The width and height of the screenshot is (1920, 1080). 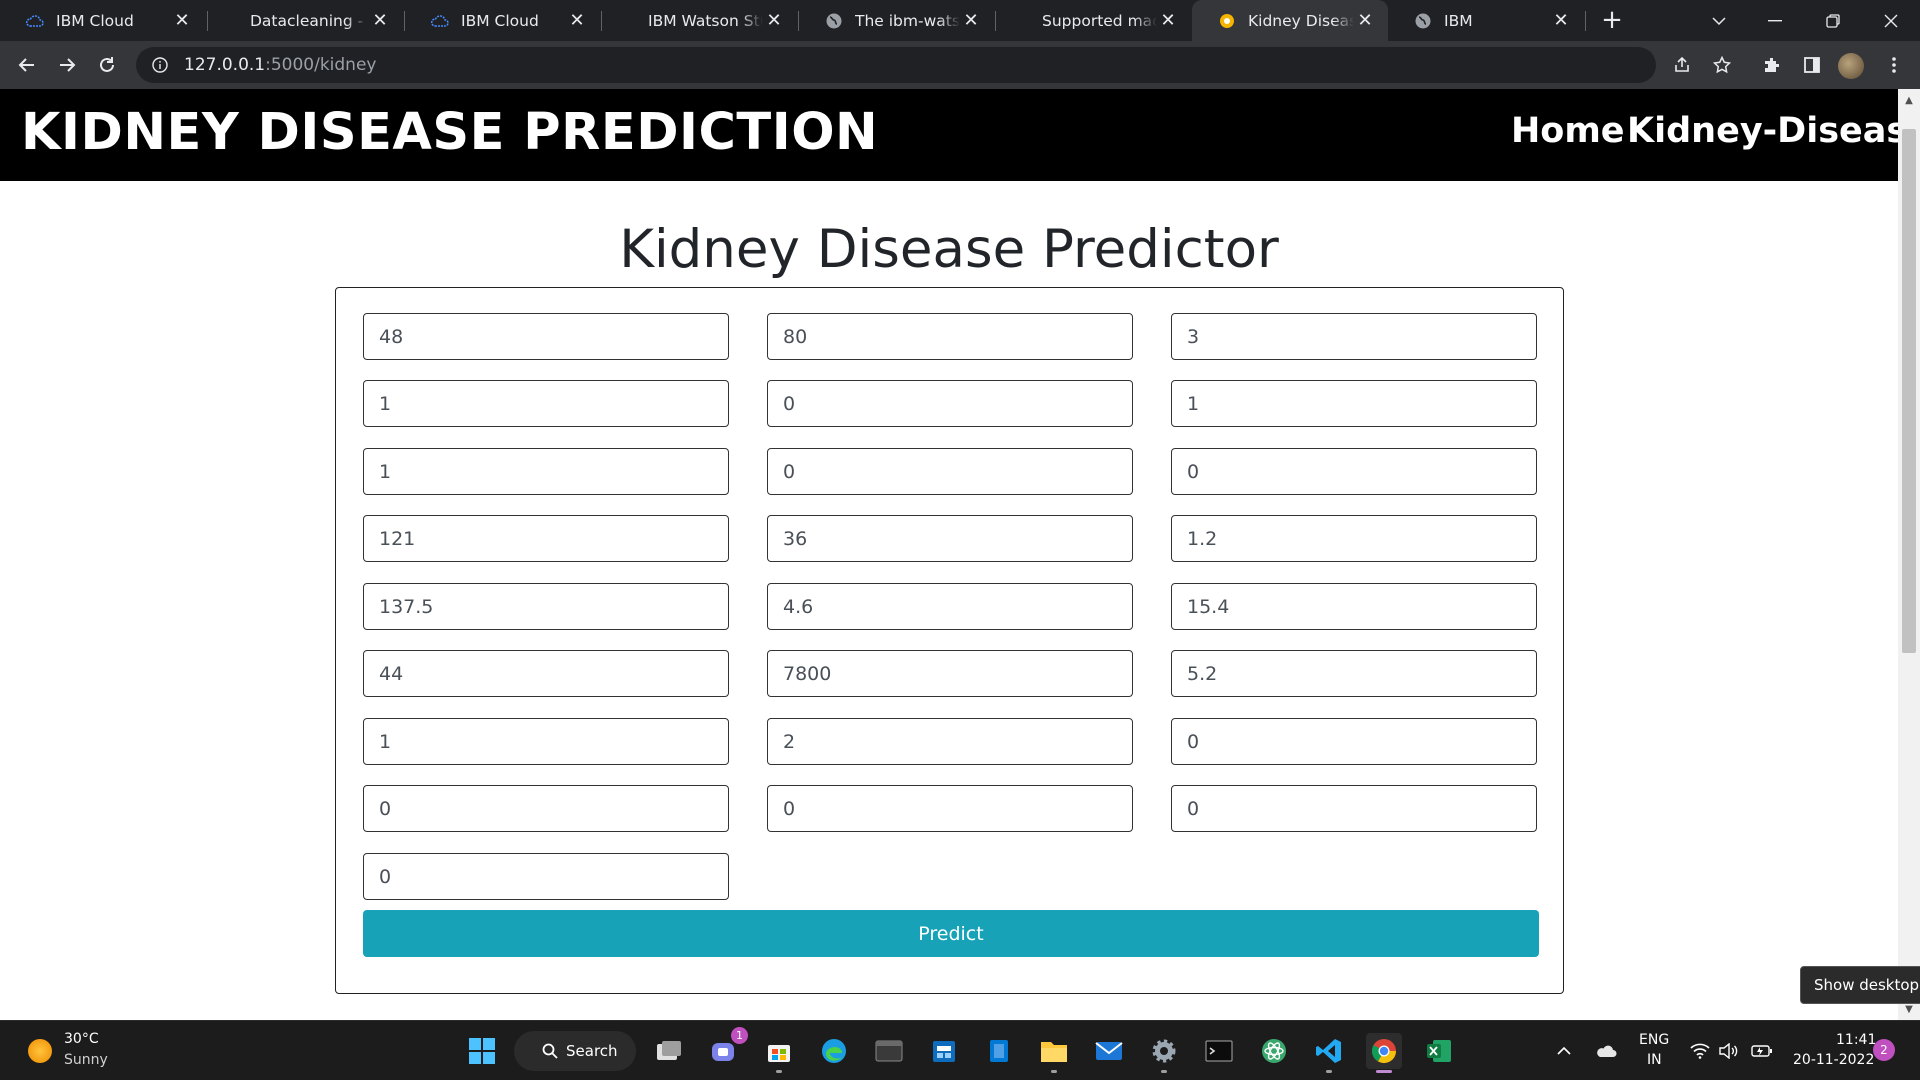 What do you see at coordinates (107, 65) in the screenshot?
I see `reload-button` at bounding box center [107, 65].